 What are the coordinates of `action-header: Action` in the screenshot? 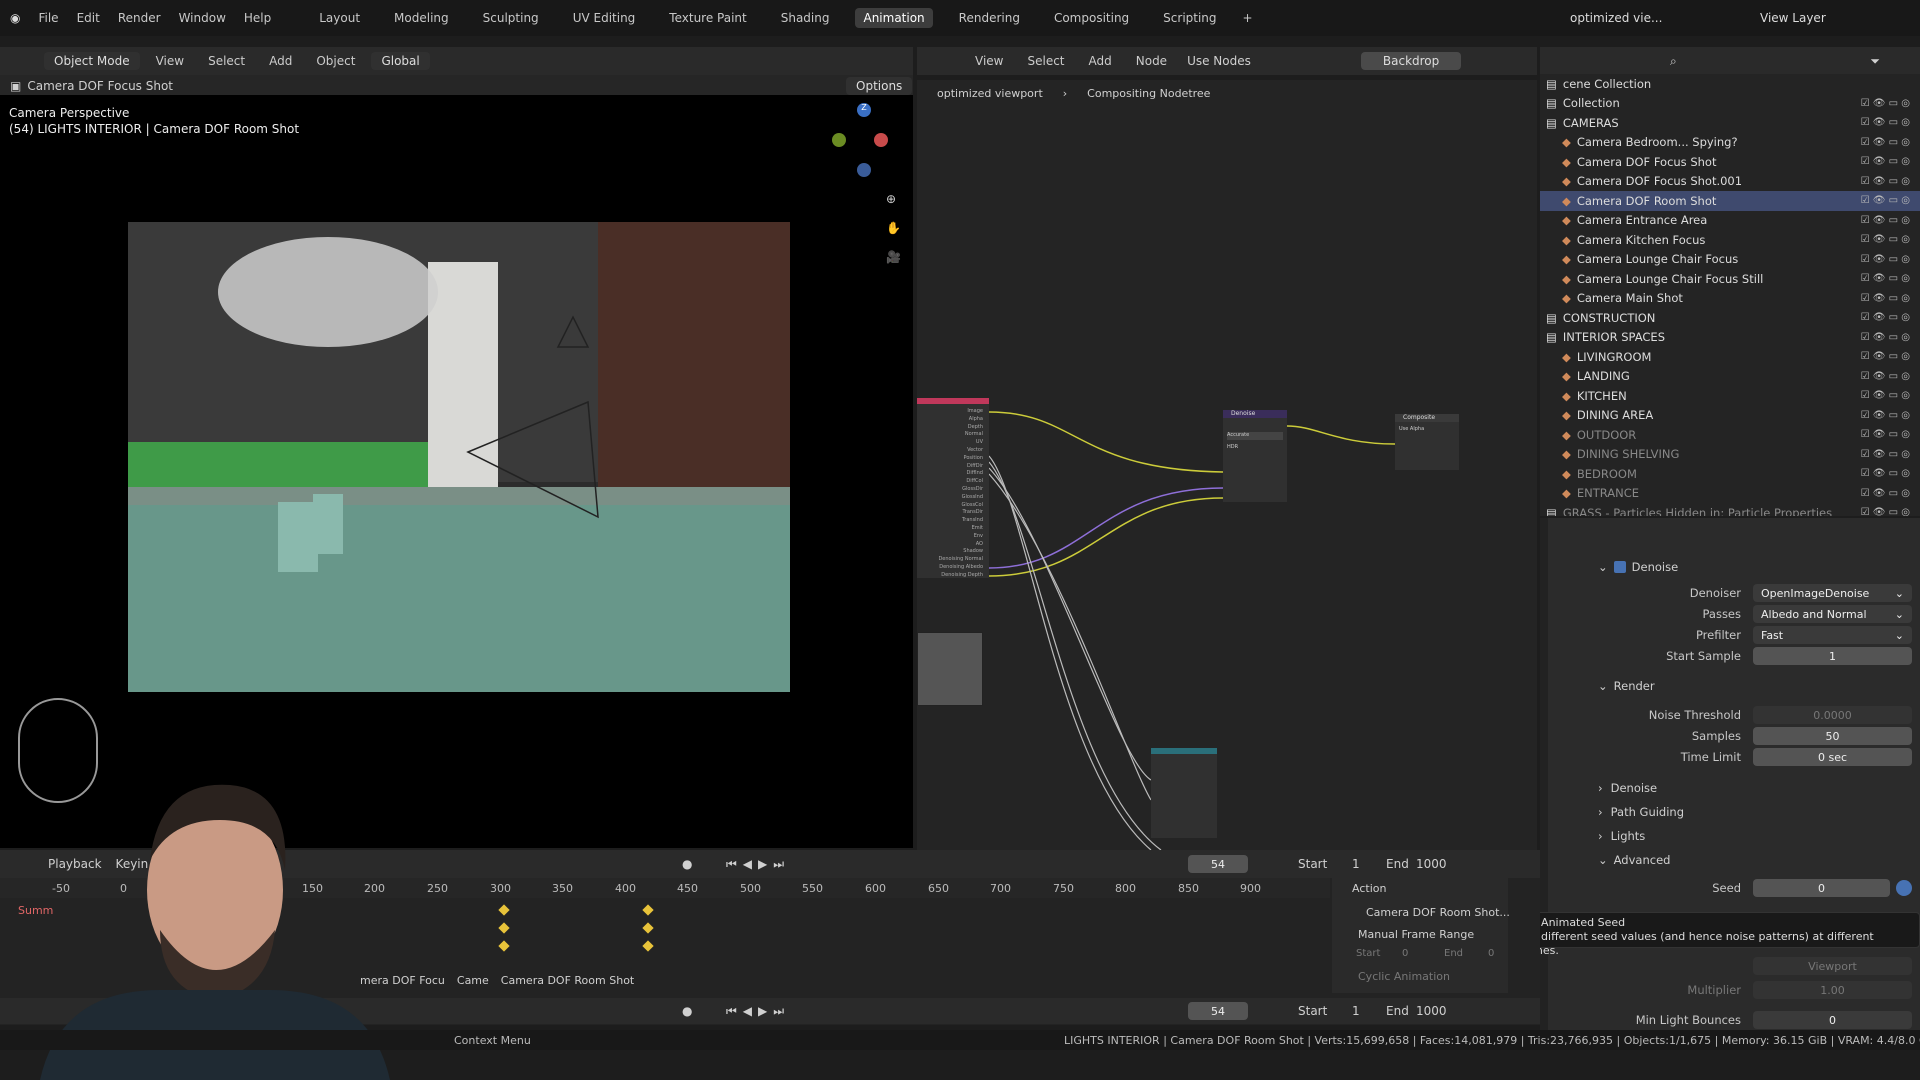 It's located at (1369, 888).